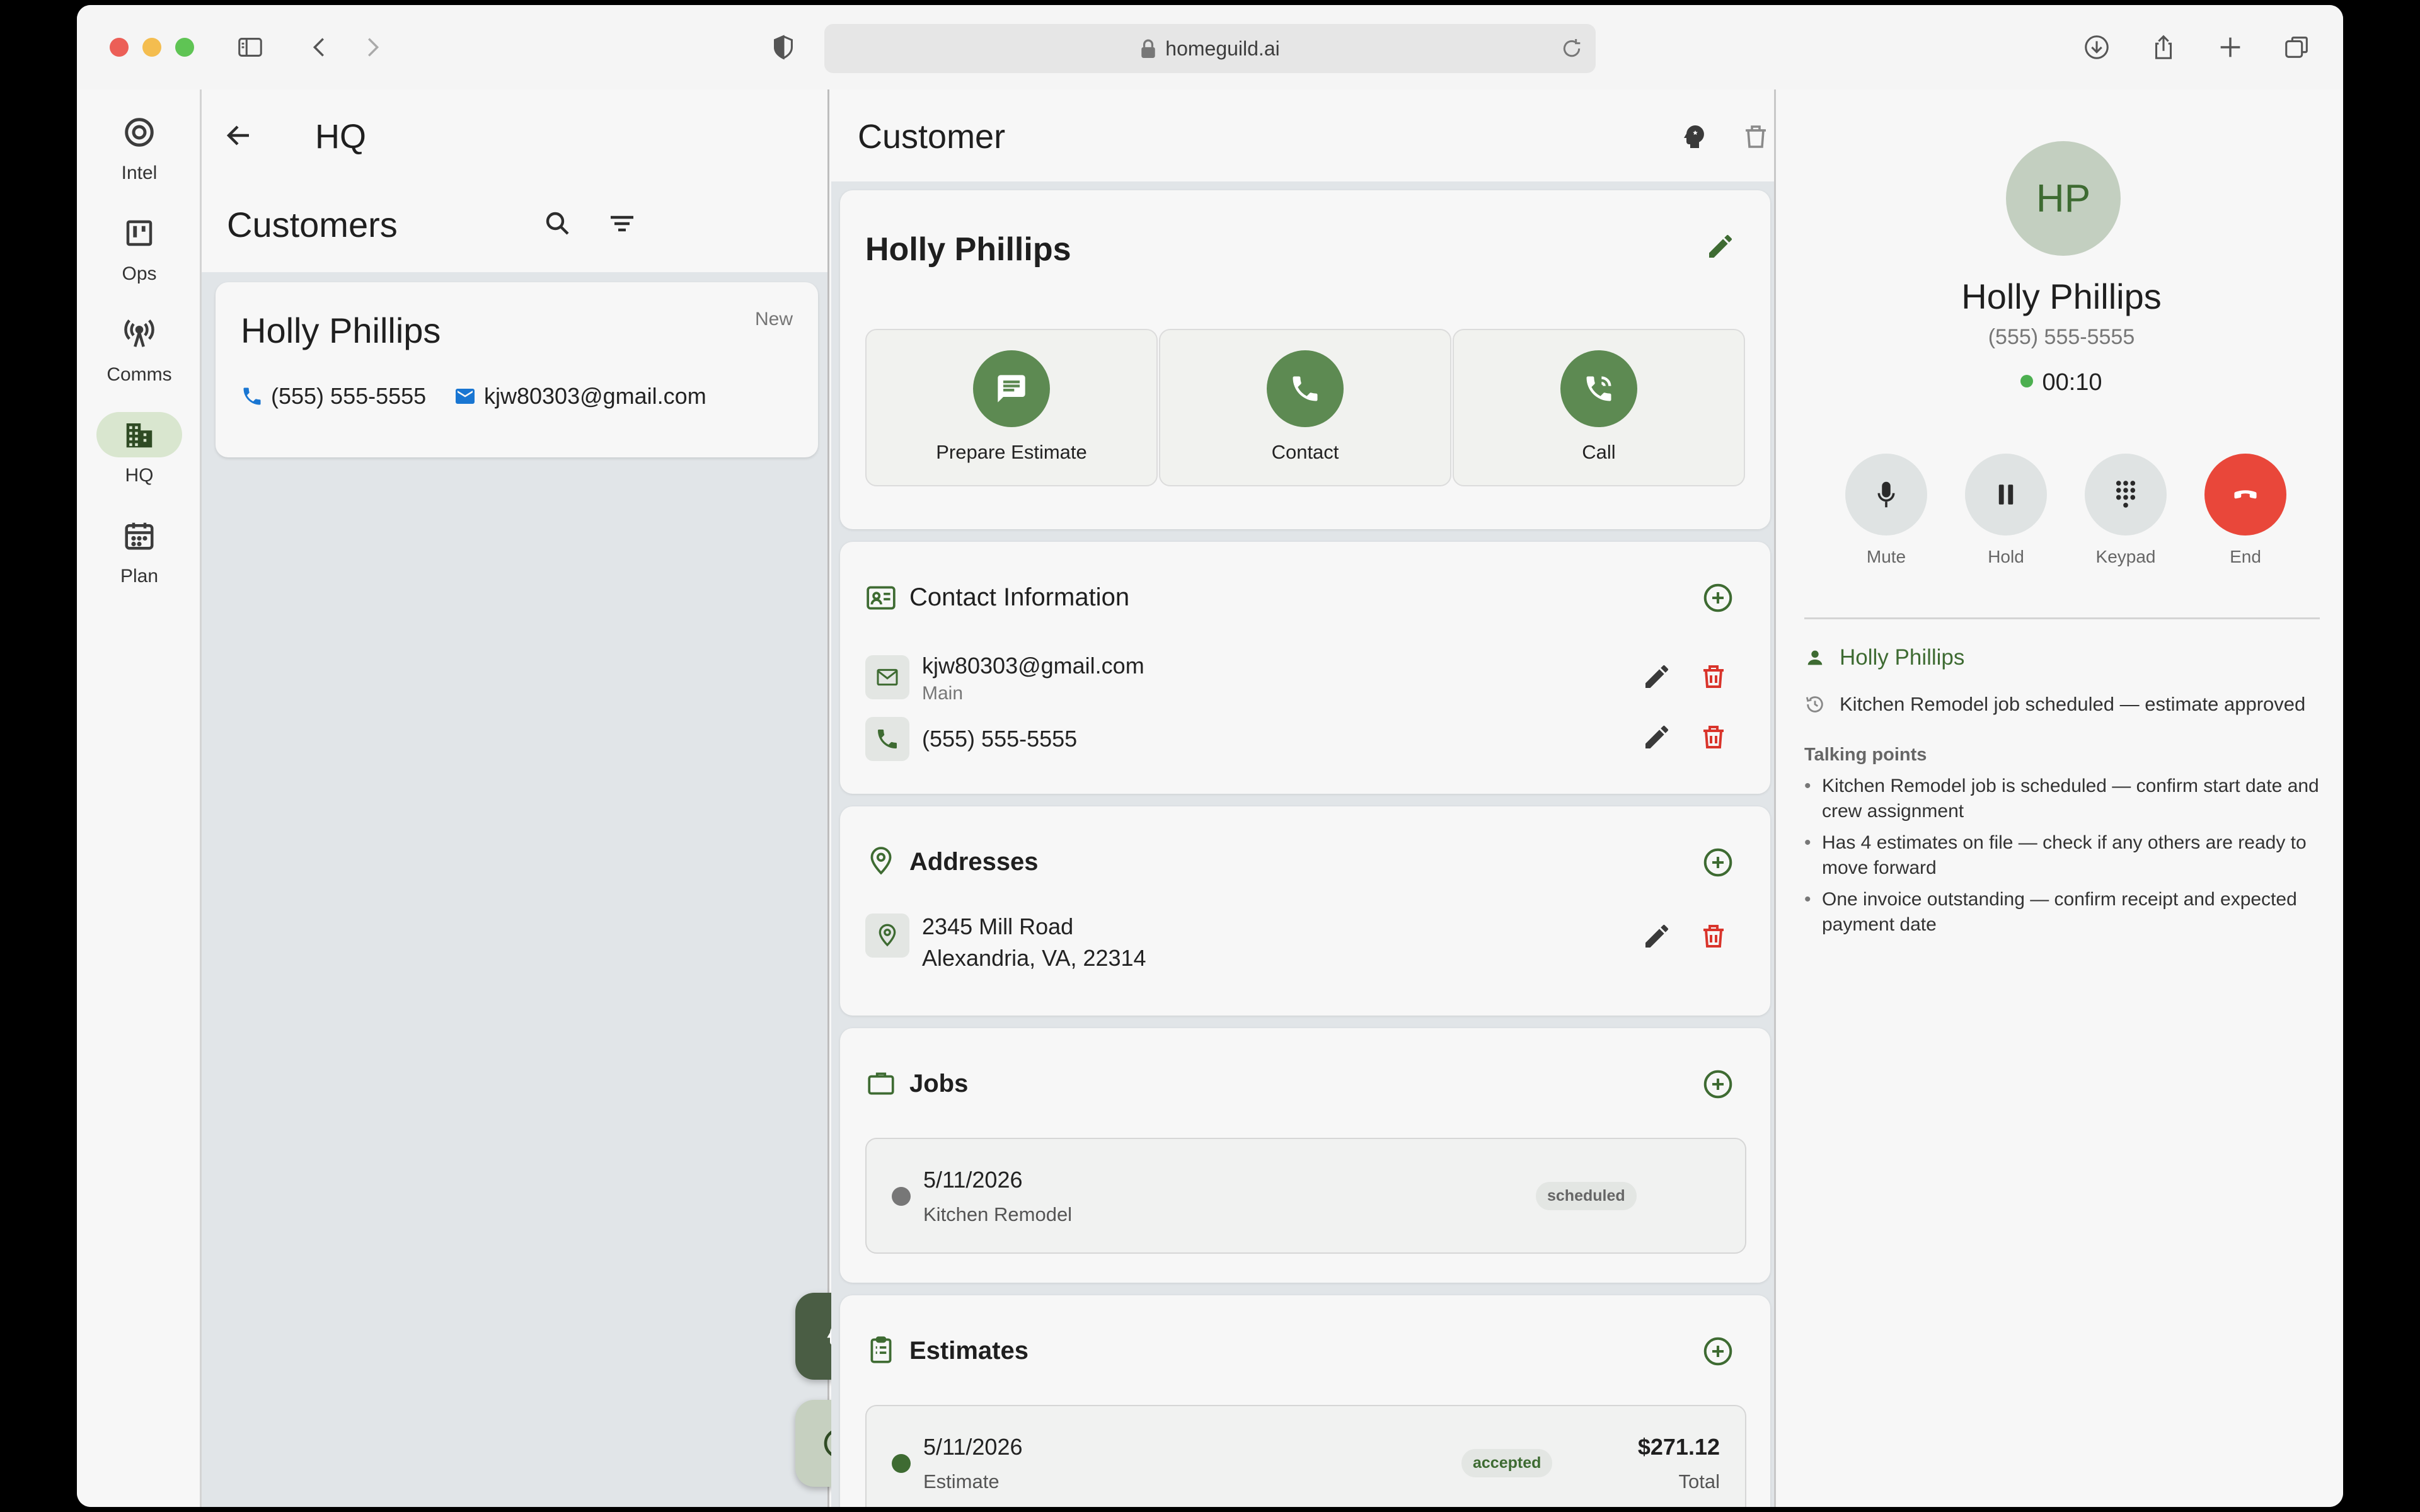 The image size is (2420, 1512). I want to click on control-label: End, so click(2246, 556).